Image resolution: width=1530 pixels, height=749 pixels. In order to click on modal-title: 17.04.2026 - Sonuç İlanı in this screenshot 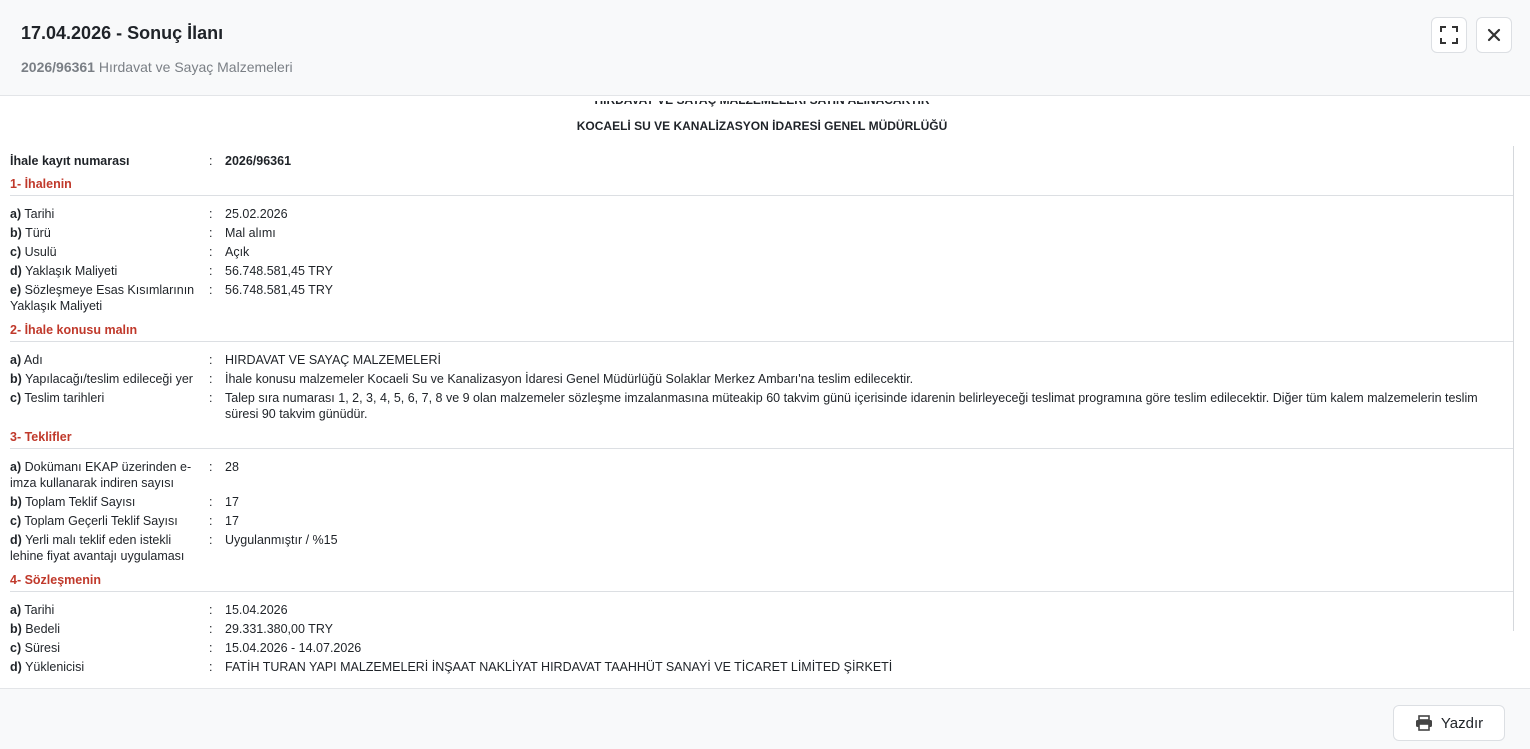, I will do `click(122, 33)`.